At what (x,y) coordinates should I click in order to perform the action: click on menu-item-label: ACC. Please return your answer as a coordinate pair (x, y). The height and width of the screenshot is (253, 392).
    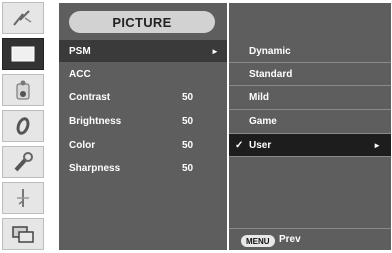
    Looking at the image, I should click on (80, 74).